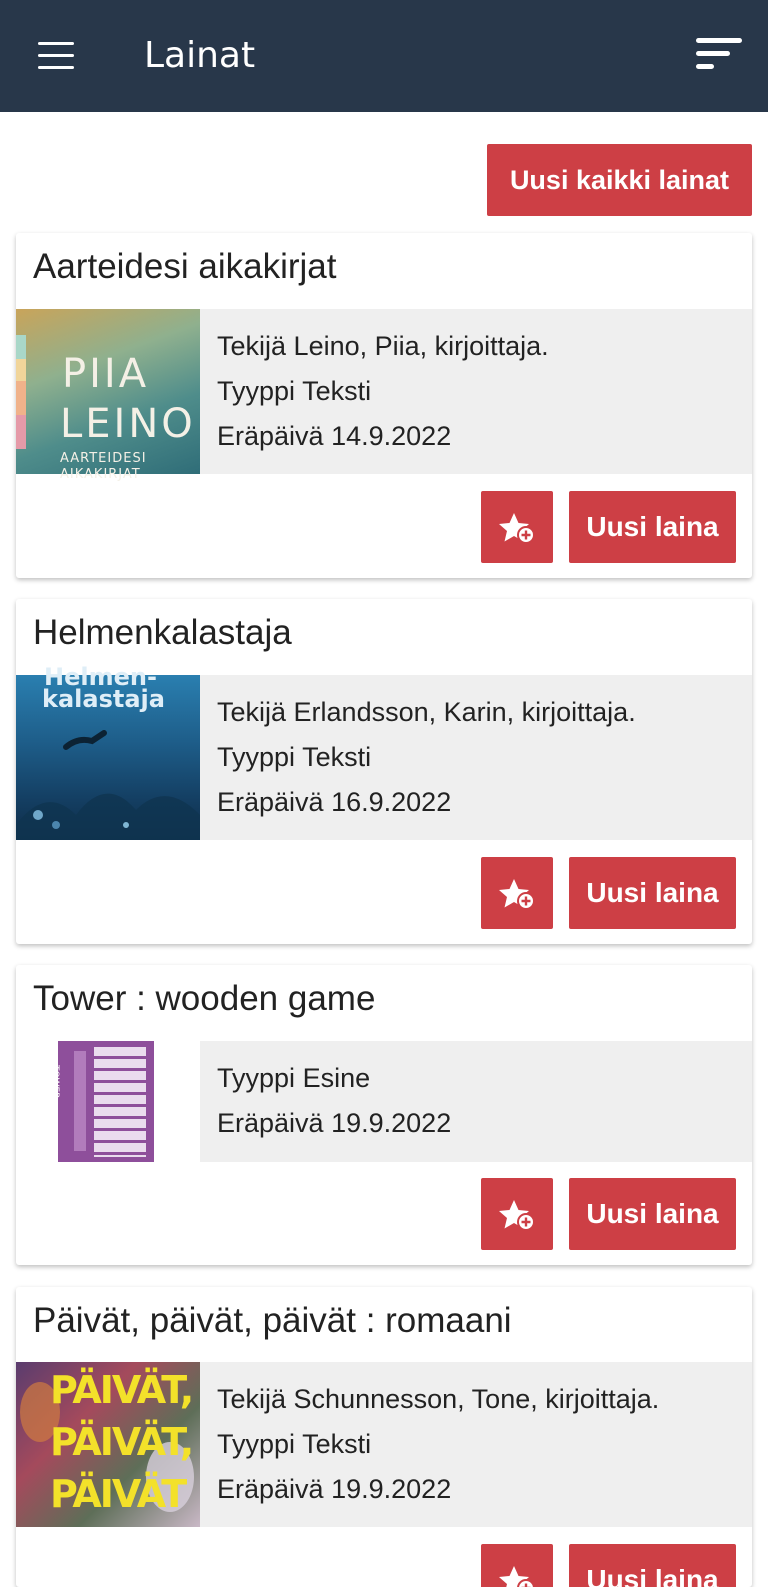 The width and height of the screenshot is (768, 1587). I want to click on book-cover: Helmen- kalastaja, so click(108, 751).